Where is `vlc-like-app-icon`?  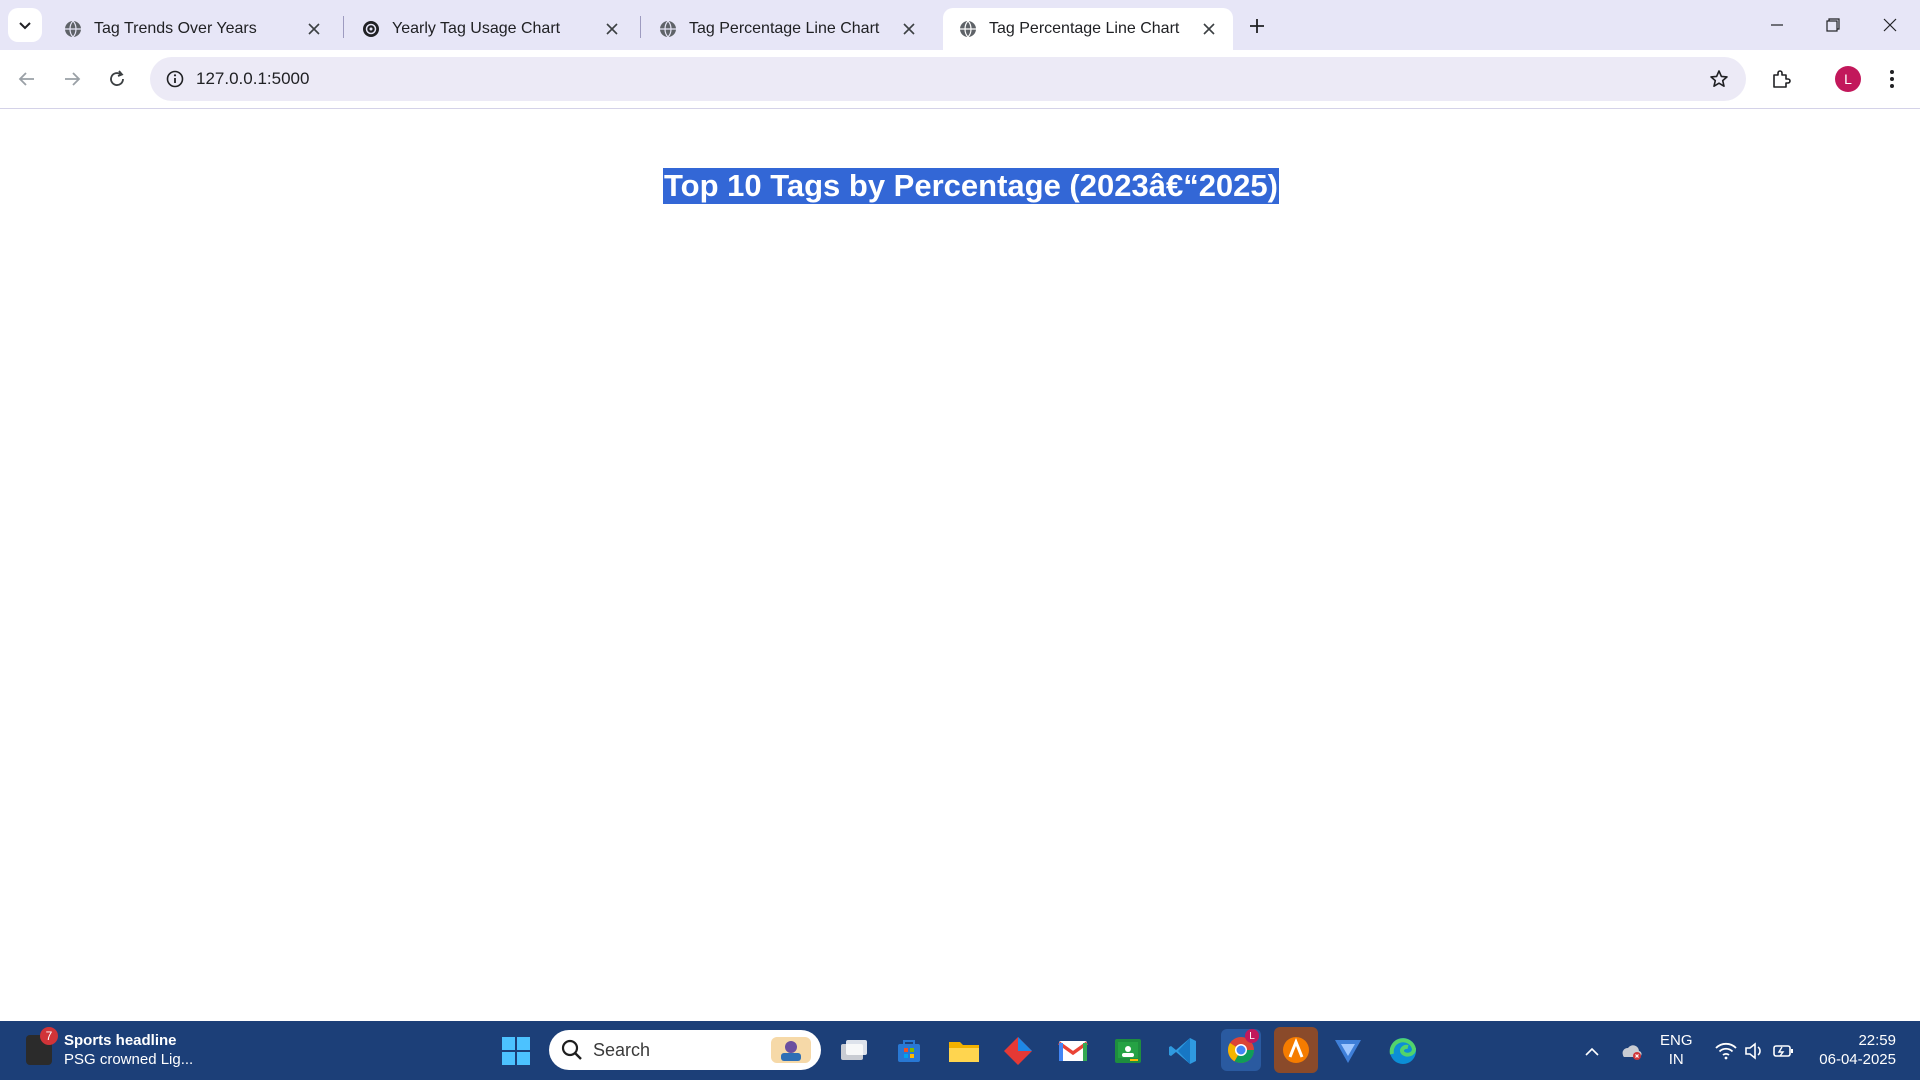 vlc-like-app-icon is located at coordinates (1296, 1050).